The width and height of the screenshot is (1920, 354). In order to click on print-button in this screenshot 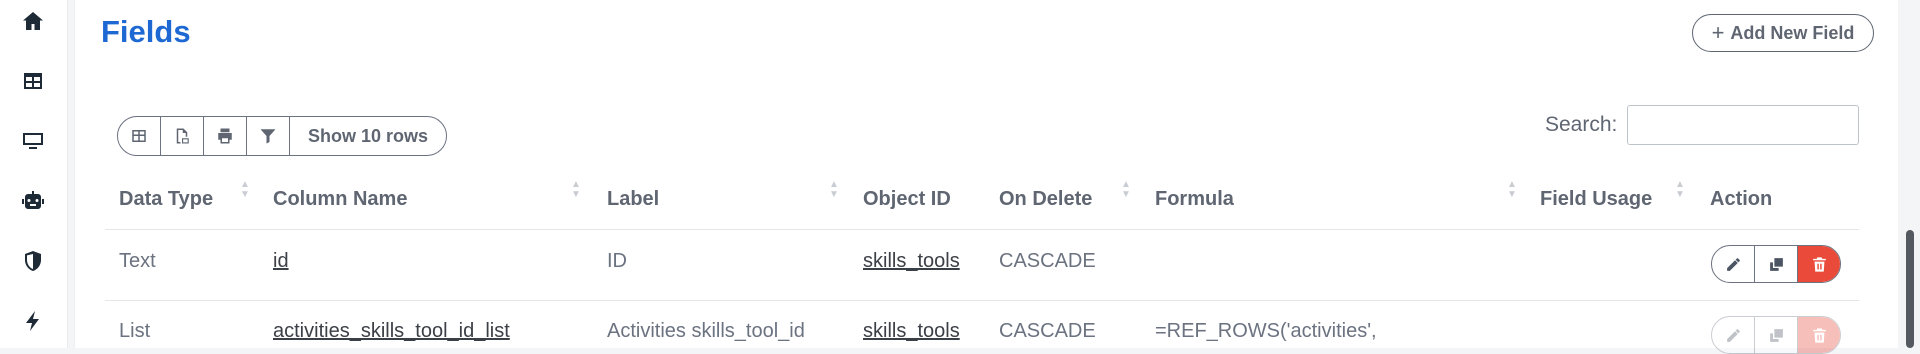, I will do `click(225, 136)`.